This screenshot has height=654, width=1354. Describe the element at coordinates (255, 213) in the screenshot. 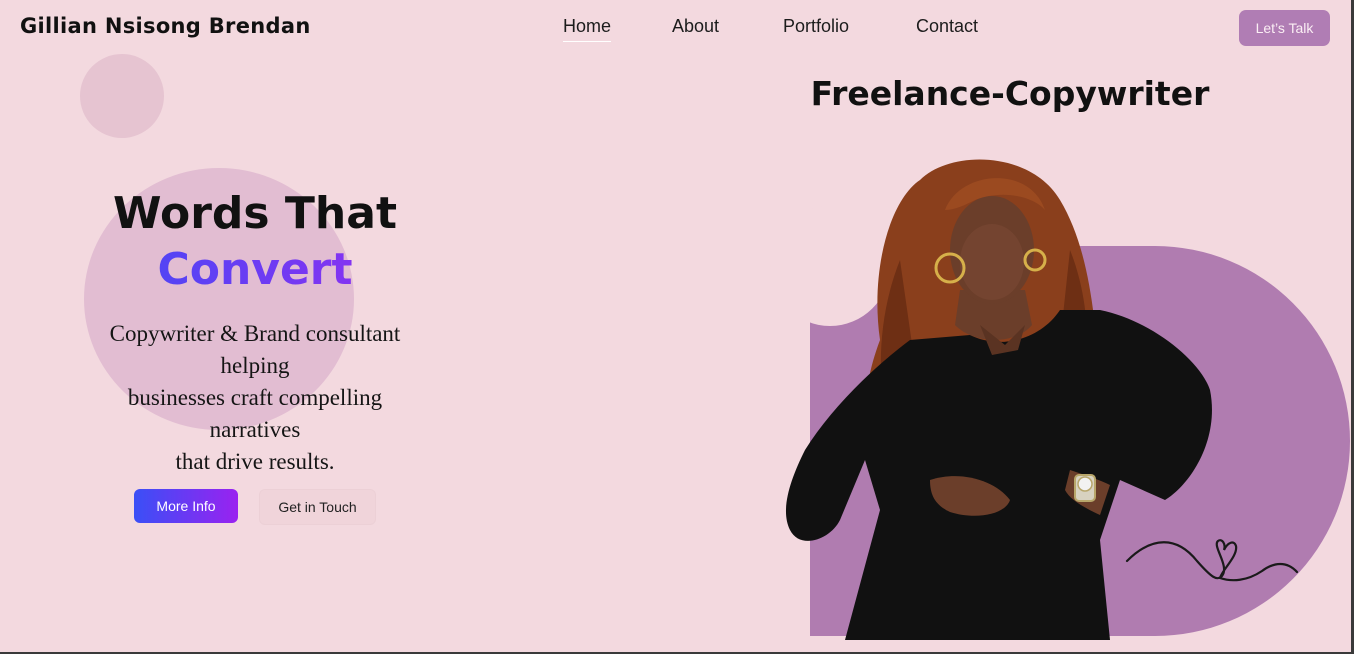

I see `hero-title-line1: Words That` at that location.